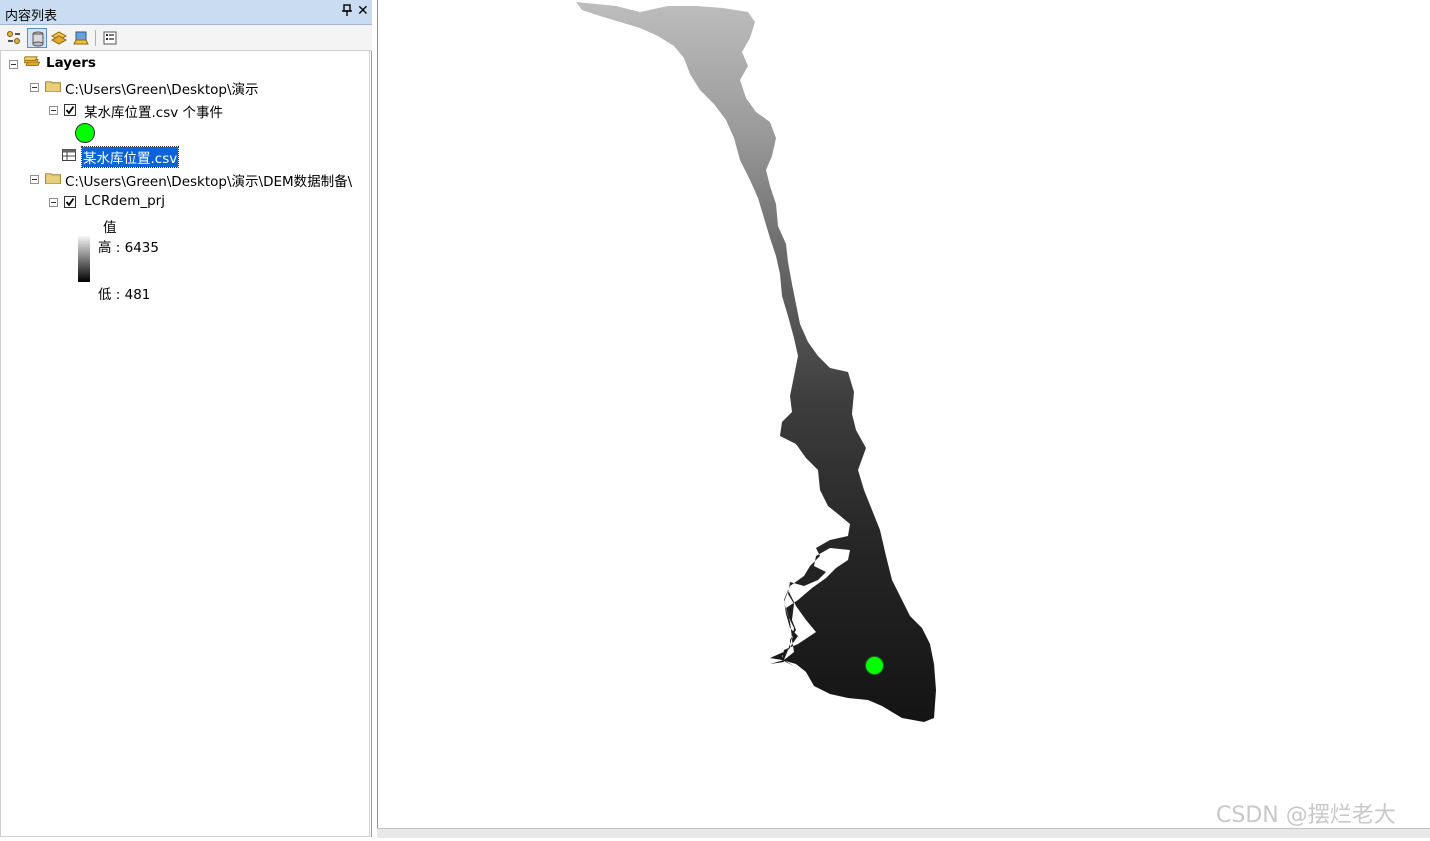  Describe the element at coordinates (53, 110) in the screenshot. I see `collapse-event-layer-toggle` at that location.